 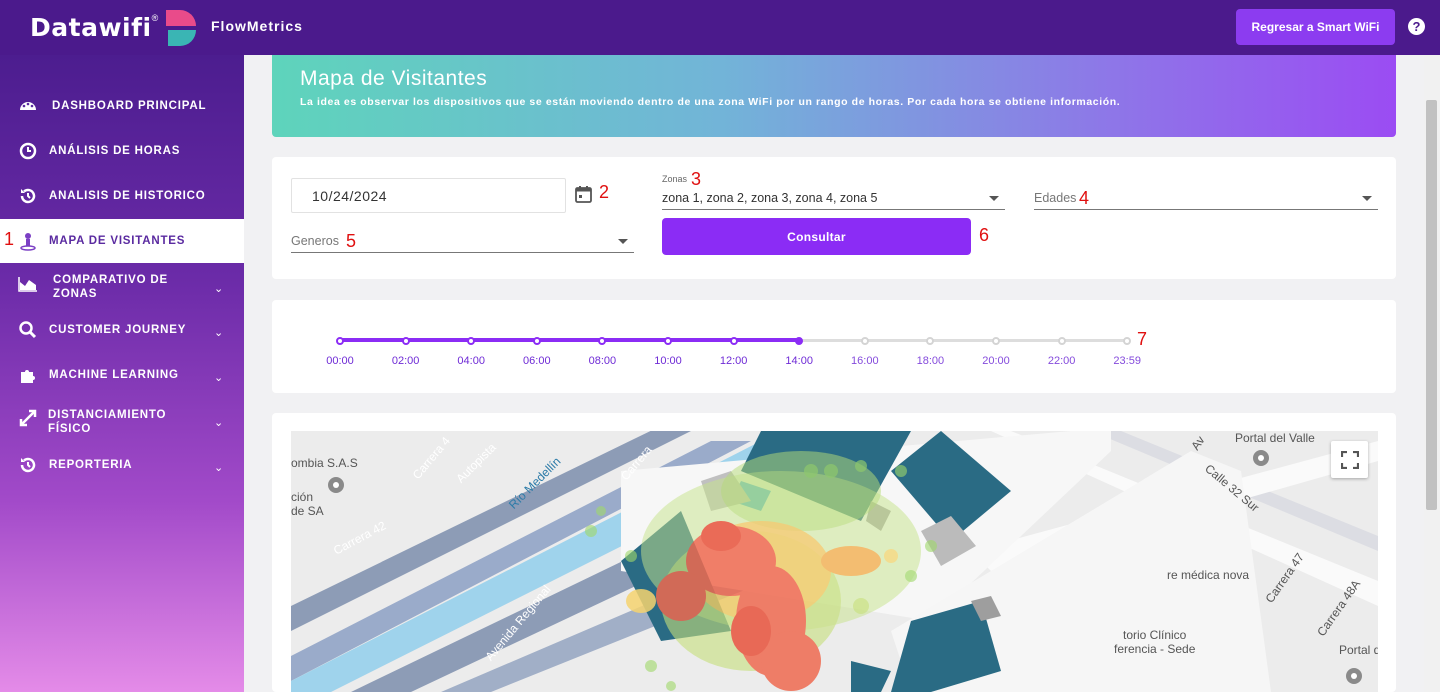 I want to click on zonas-value: zona 1, zona 2, zona 3, zona 4, zona 5, so click(x=770, y=198).